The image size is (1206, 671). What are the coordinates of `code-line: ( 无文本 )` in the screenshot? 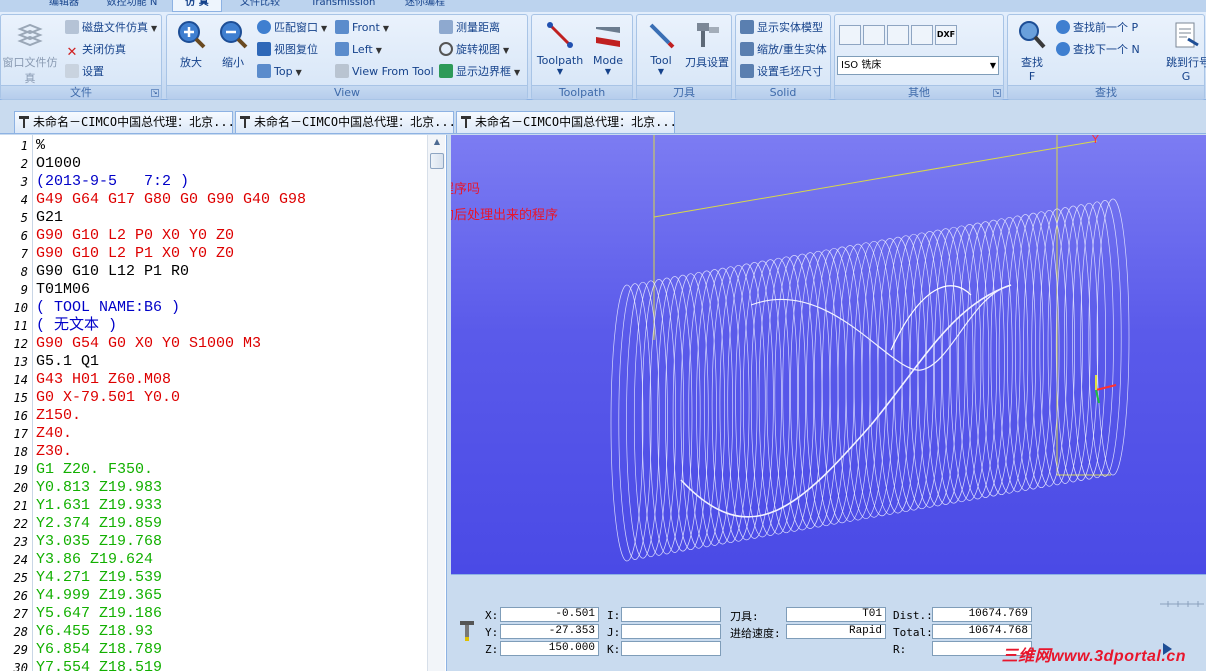 It's located at (76, 326).